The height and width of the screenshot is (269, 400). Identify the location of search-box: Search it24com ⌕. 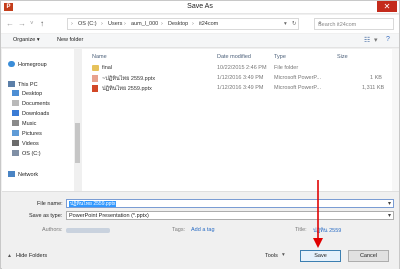
(354, 24).